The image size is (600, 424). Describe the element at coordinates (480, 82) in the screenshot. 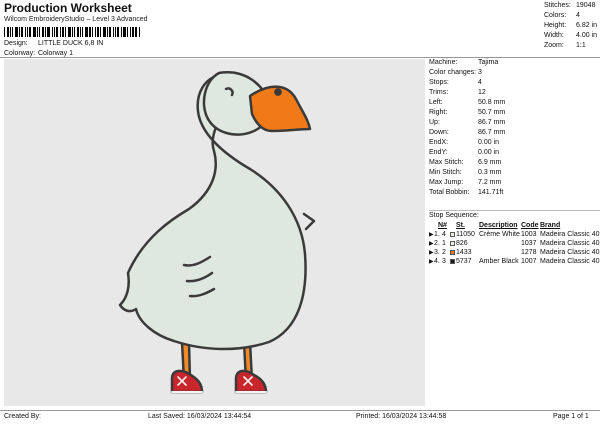

I see `info-value: 4` at that location.